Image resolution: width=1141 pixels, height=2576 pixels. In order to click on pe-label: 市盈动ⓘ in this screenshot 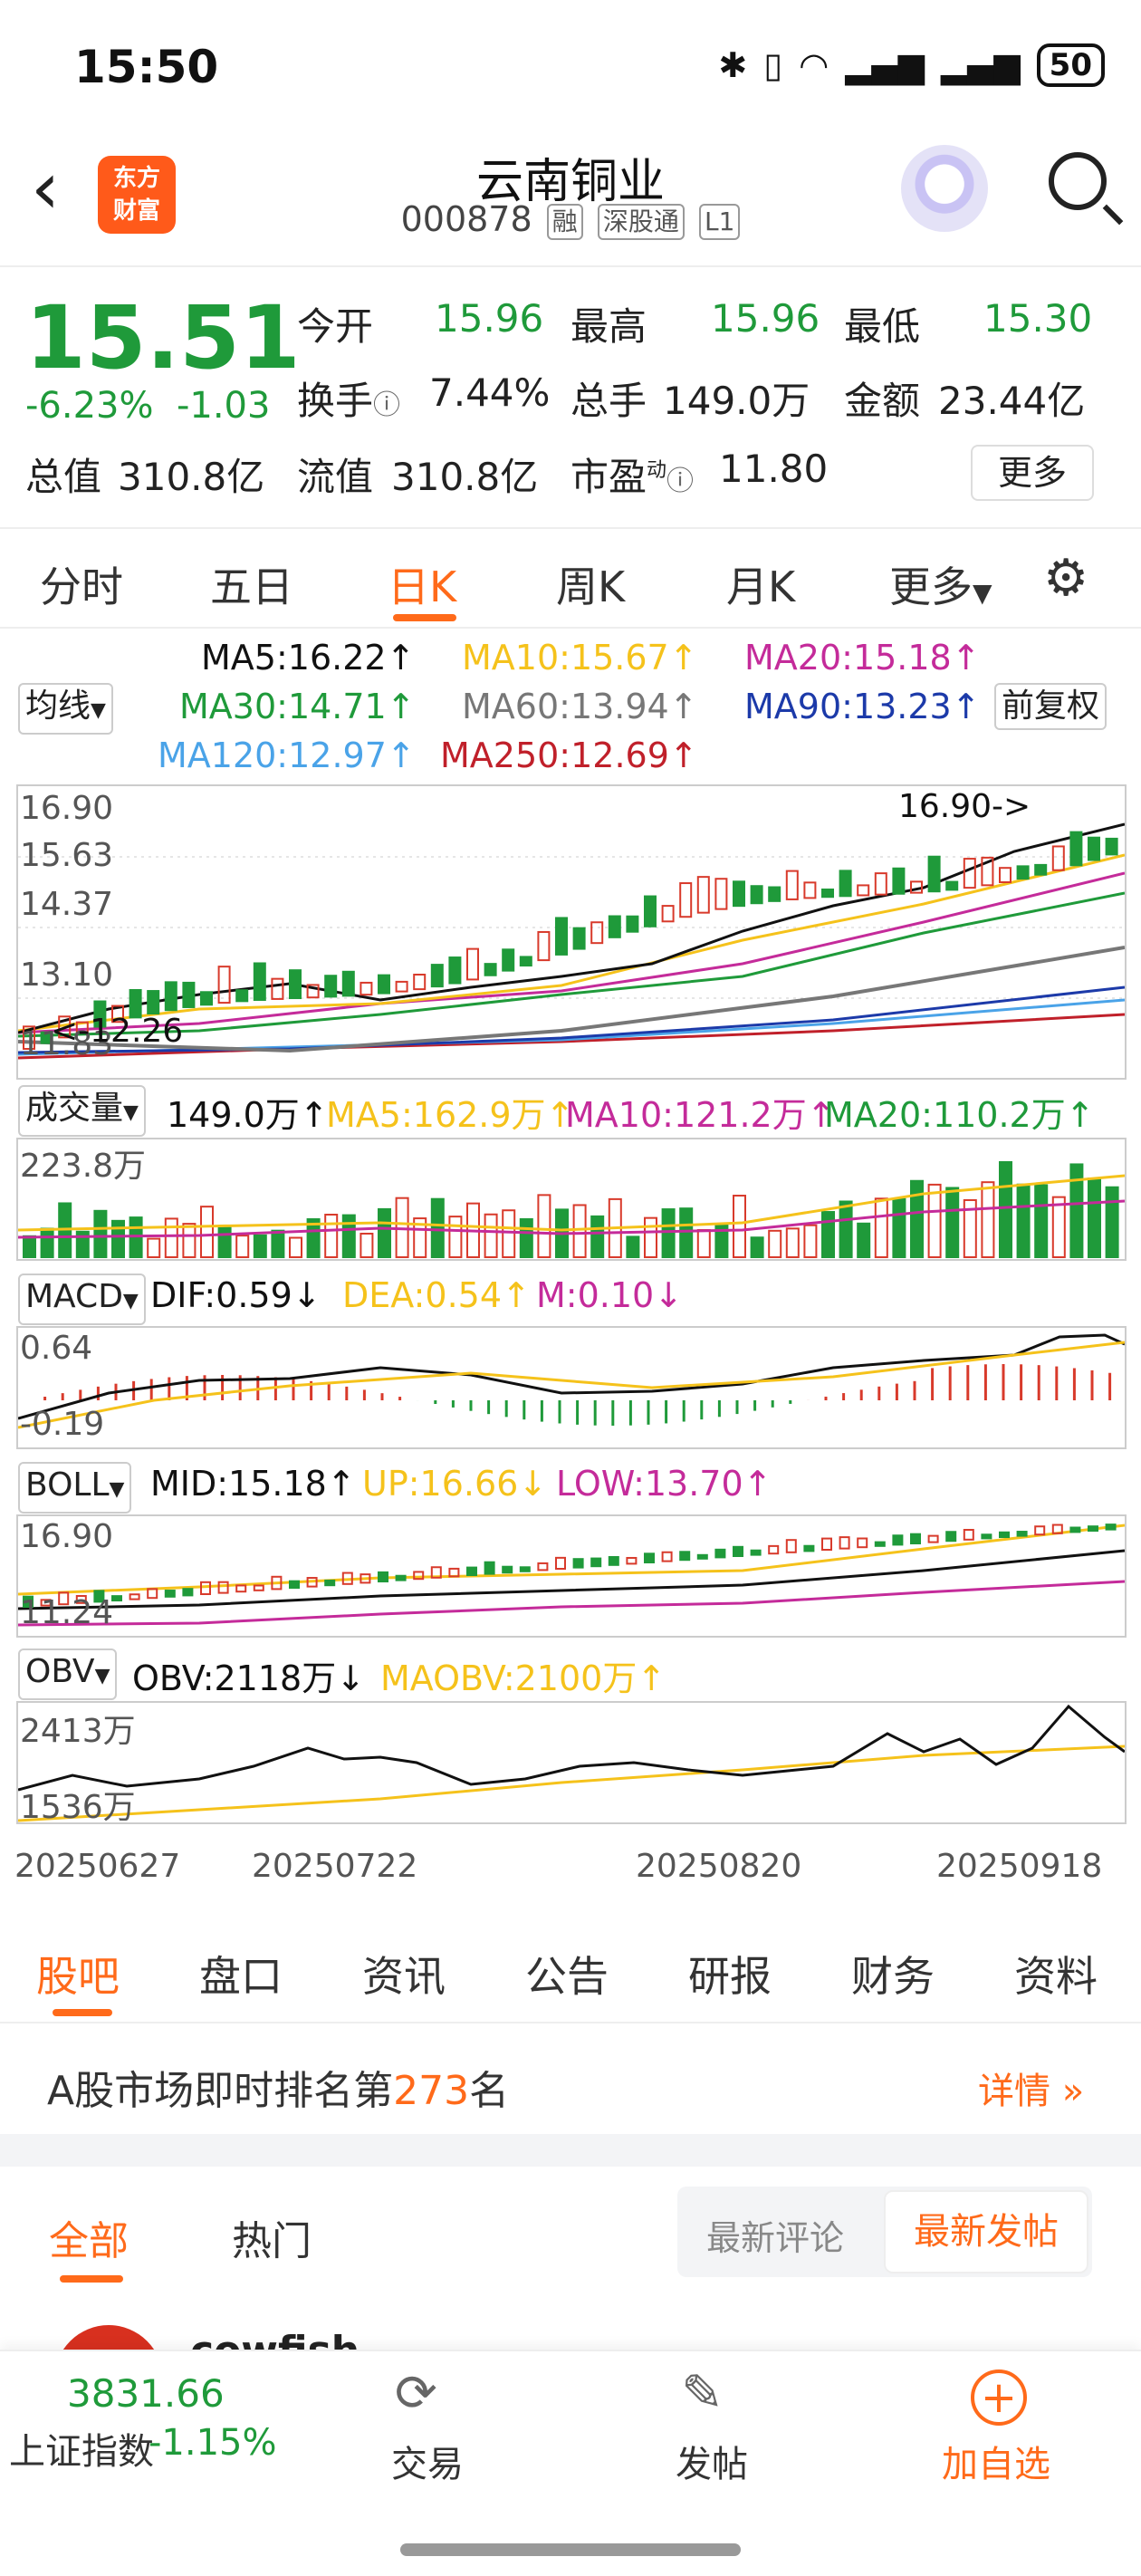, I will do `click(632, 477)`.